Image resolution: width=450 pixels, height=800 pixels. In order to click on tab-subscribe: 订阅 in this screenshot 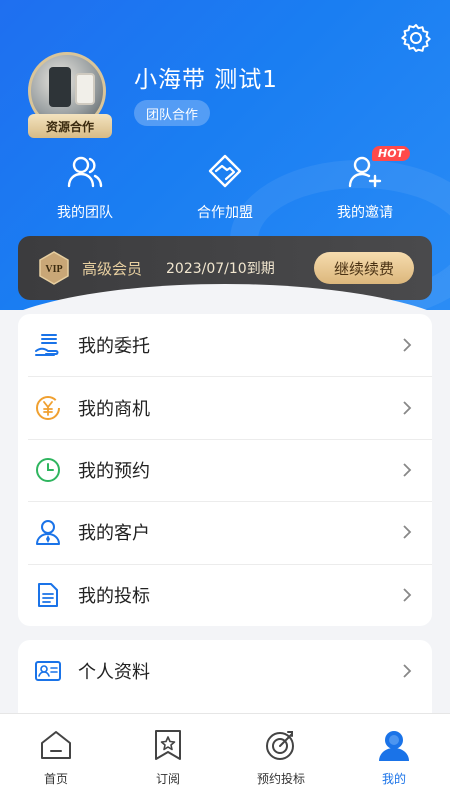, I will do `click(168, 757)`.